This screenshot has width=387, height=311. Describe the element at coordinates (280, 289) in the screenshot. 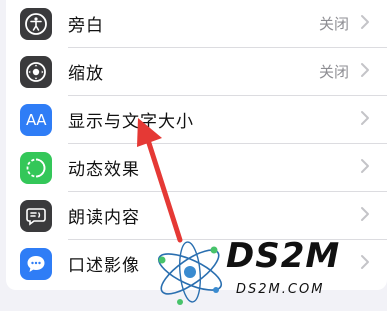

I see `watermark-sub-text: DS2M.COM` at that location.